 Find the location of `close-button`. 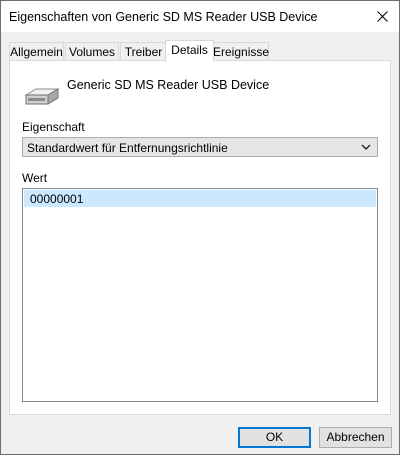

close-button is located at coordinates (382, 16).